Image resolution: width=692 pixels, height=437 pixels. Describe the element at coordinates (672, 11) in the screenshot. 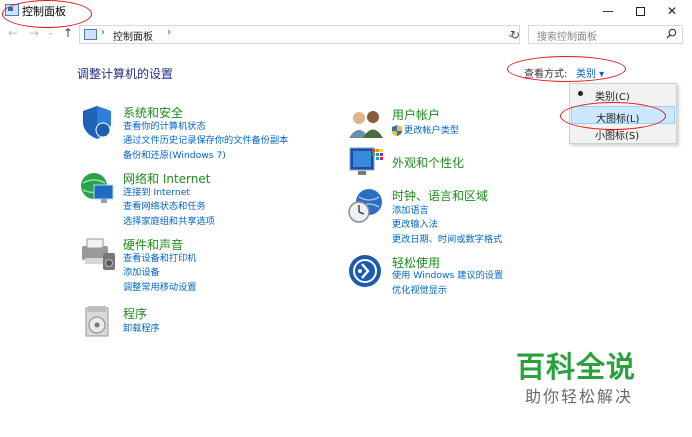

I see `close-button: ✕` at that location.